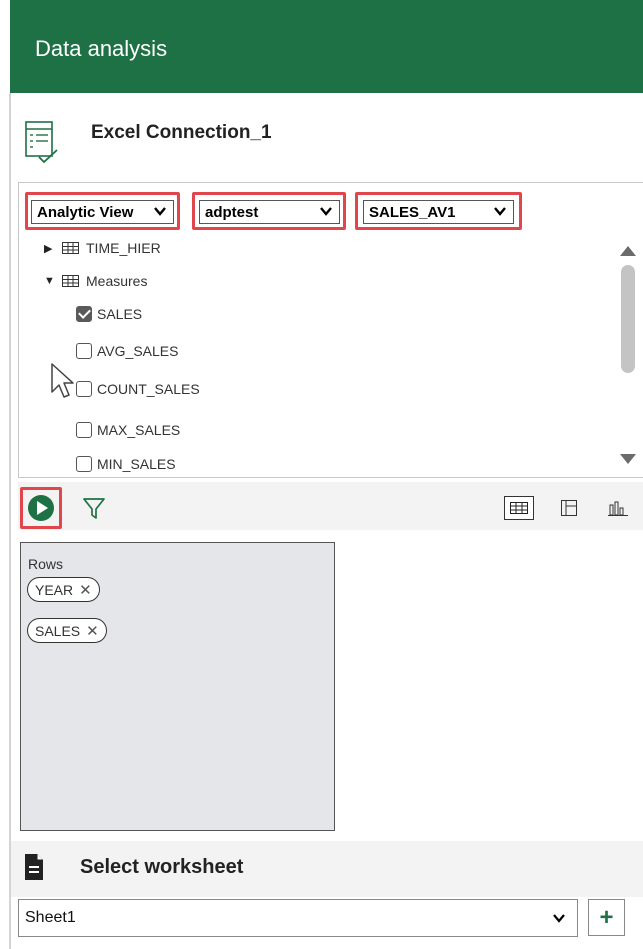 This screenshot has height=949, width=643. Describe the element at coordinates (330, 506) in the screenshot. I see `query-toolbar` at that location.